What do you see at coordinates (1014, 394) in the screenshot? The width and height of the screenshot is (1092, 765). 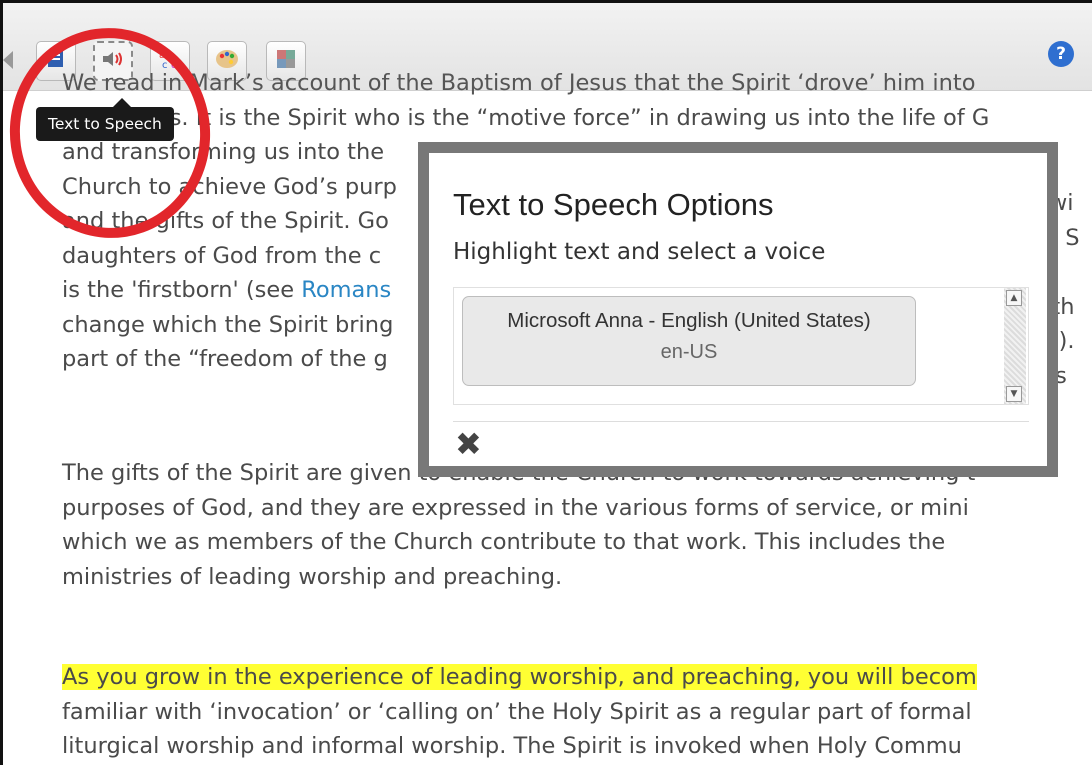 I see `scroll-down-icon: ▼` at bounding box center [1014, 394].